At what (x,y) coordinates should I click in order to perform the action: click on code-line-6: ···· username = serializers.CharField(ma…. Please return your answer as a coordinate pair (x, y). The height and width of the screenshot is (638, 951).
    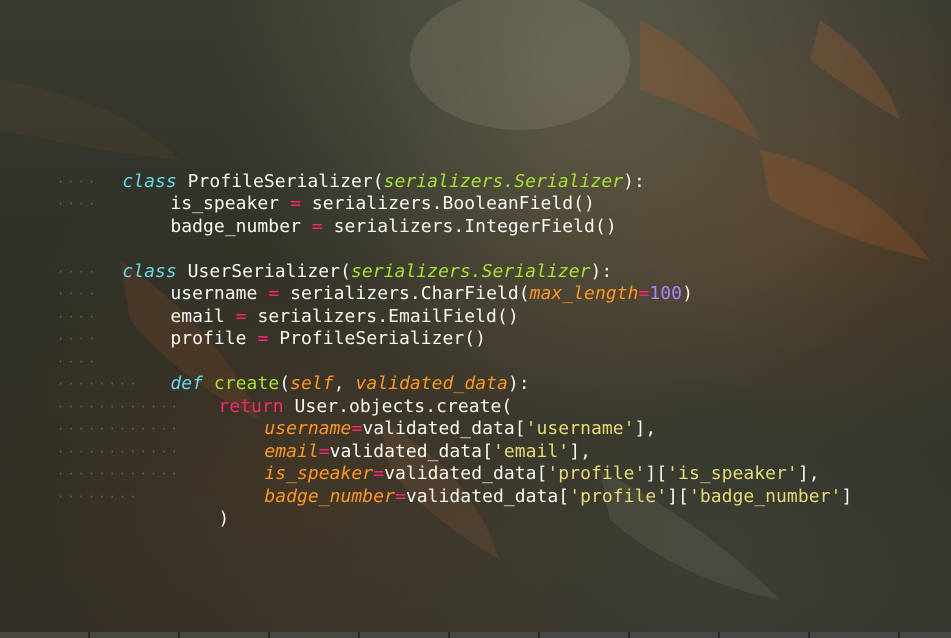
    Looking at the image, I should click on (497, 283).